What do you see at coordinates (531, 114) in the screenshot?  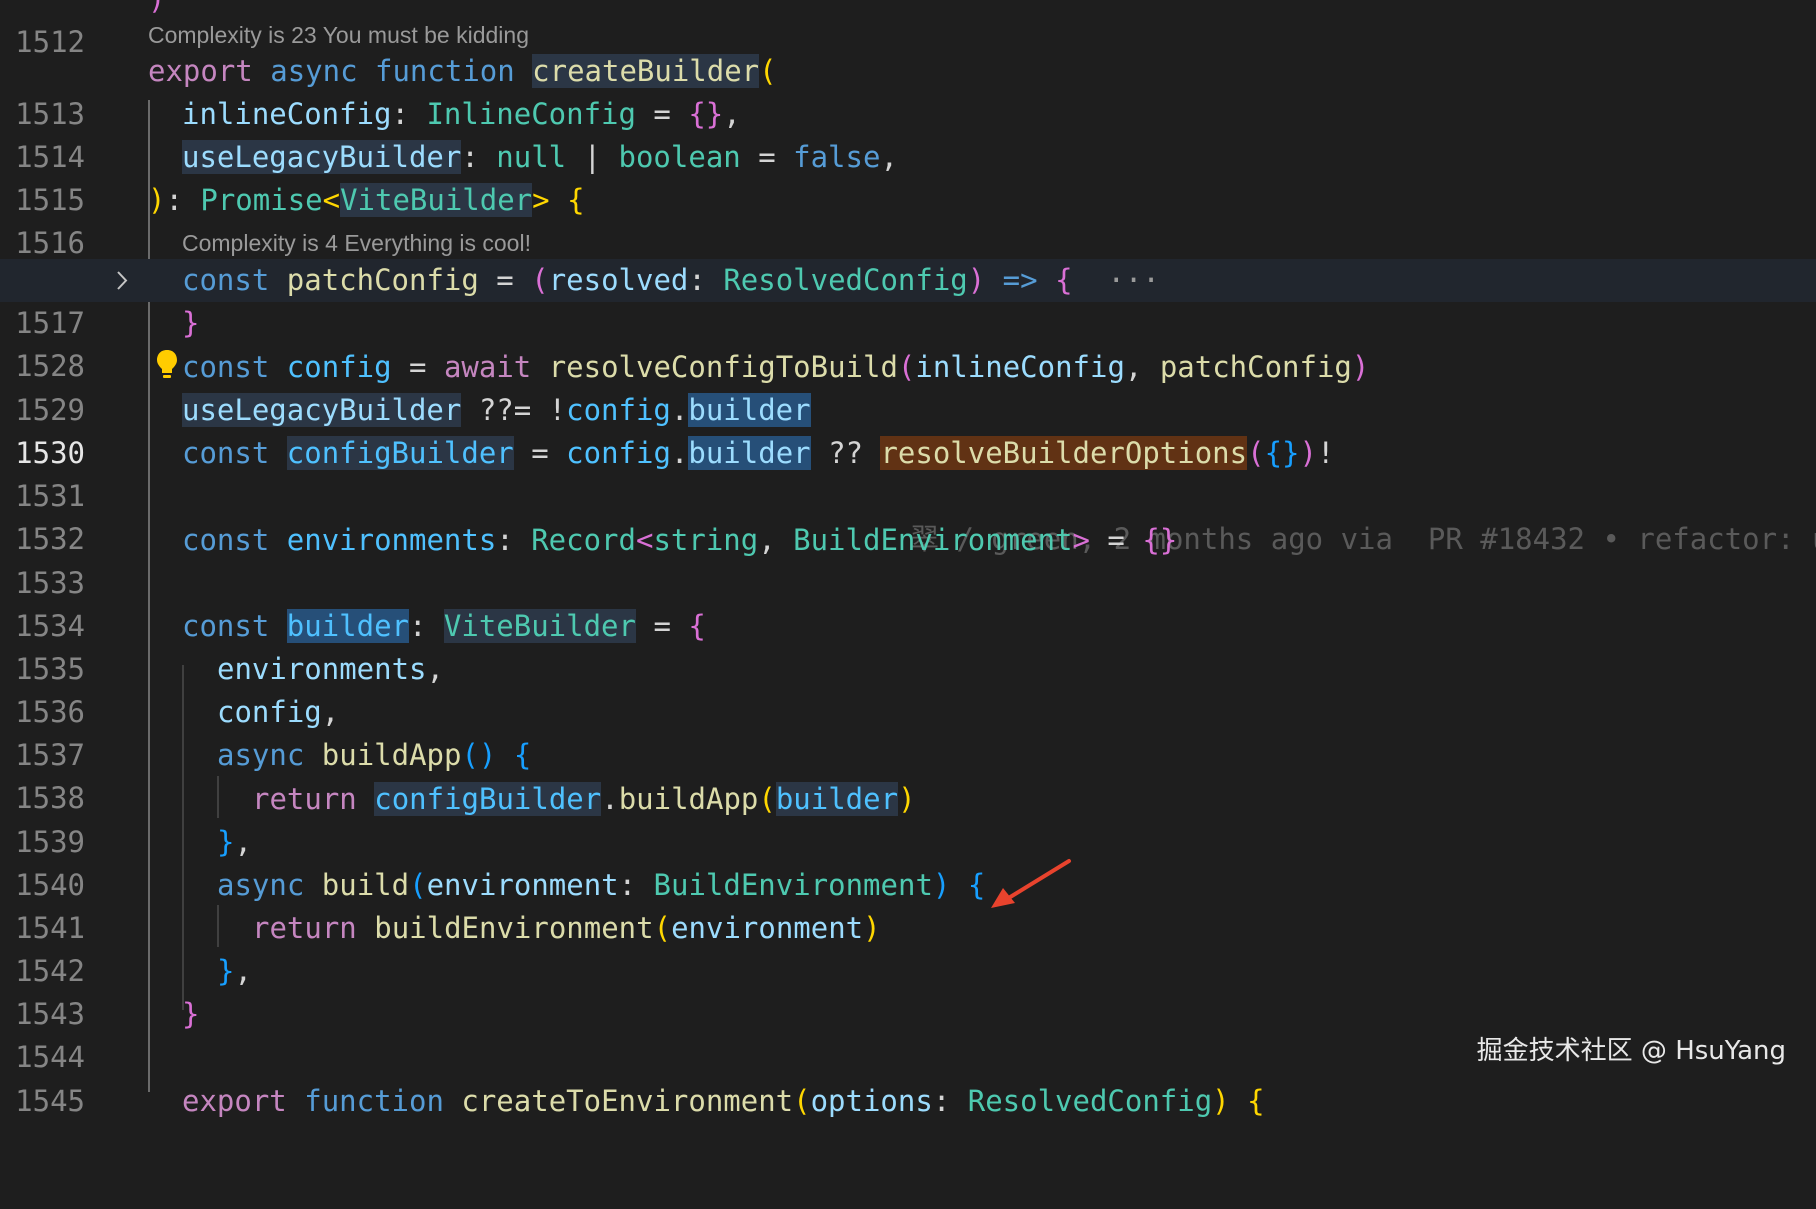 I see `token: InlineConfig` at bounding box center [531, 114].